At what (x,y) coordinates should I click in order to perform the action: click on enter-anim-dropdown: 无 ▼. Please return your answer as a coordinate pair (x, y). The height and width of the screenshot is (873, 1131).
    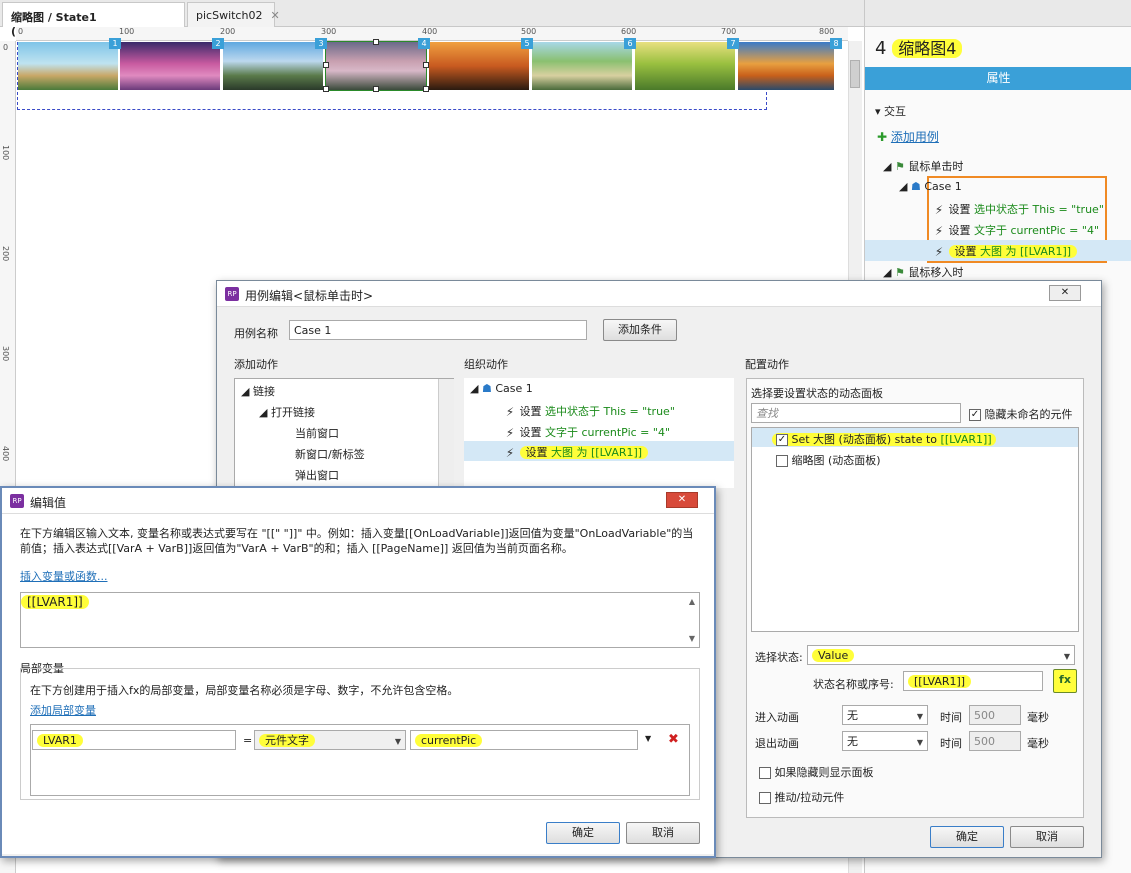
    Looking at the image, I should click on (885, 715).